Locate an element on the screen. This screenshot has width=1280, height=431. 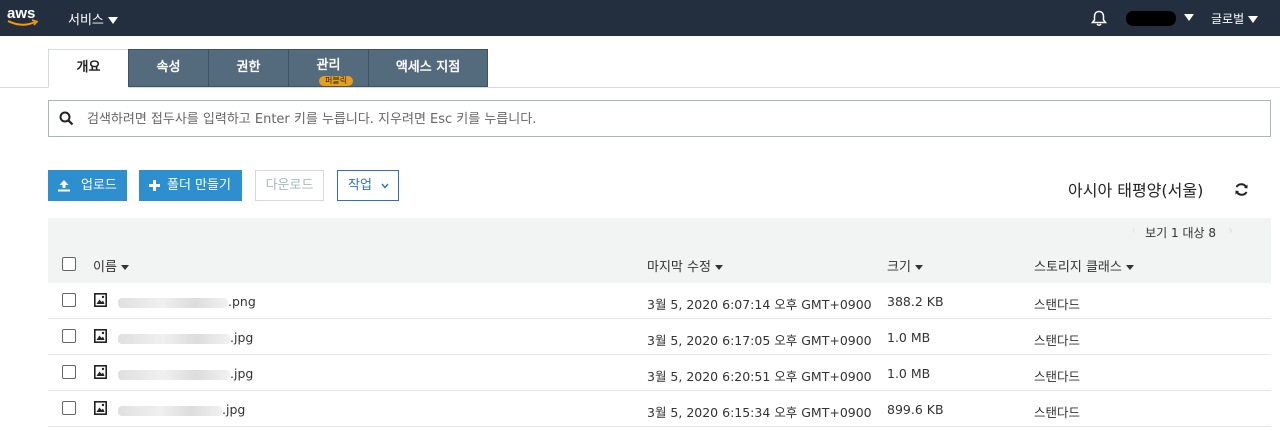
create-folder-button: 폴더 만들기 is located at coordinates (190, 185).